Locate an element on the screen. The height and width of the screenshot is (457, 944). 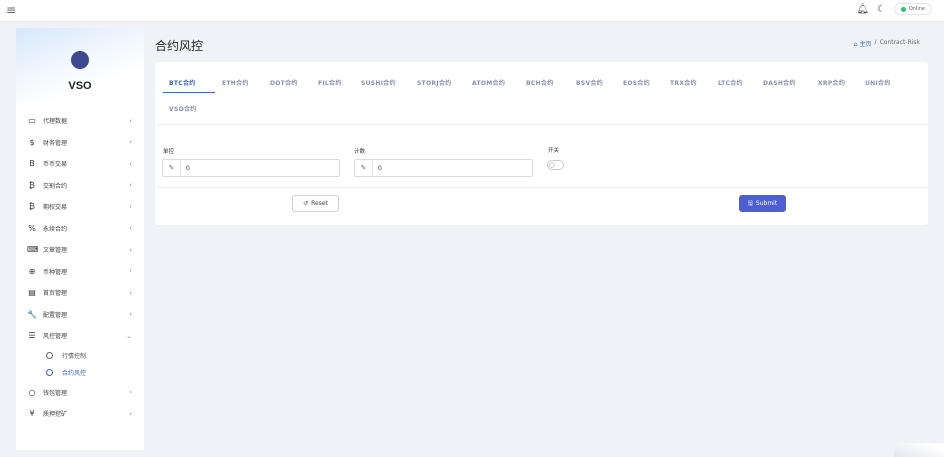
breadcrumb-home: ⌂ 主页 is located at coordinates (863, 43).